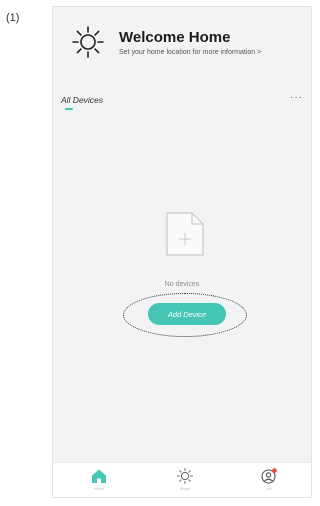 The height and width of the screenshot is (506, 320). I want to click on nav-me-label: Me, so click(269, 488).